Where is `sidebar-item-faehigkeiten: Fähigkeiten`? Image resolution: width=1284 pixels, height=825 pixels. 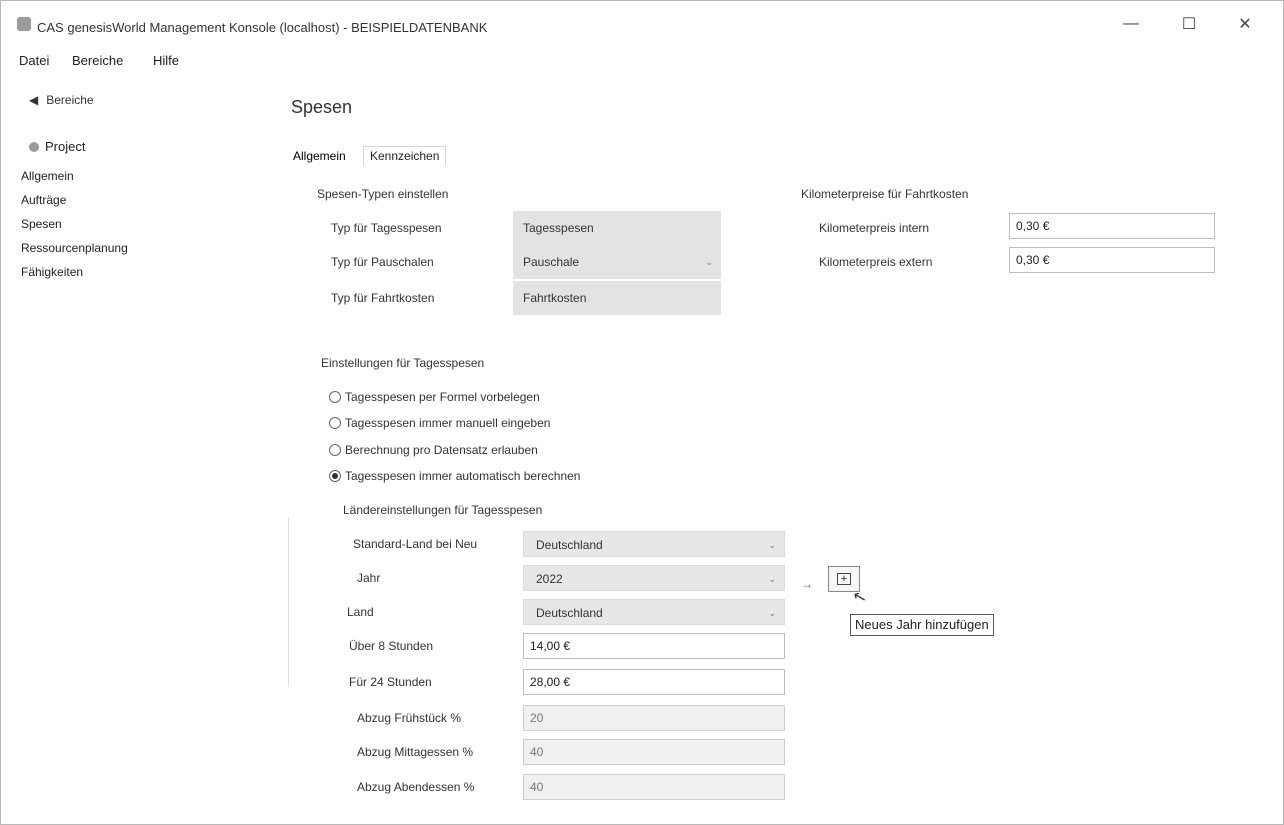
sidebar-item-faehigkeiten: Fähigkeiten is located at coordinates (52, 272).